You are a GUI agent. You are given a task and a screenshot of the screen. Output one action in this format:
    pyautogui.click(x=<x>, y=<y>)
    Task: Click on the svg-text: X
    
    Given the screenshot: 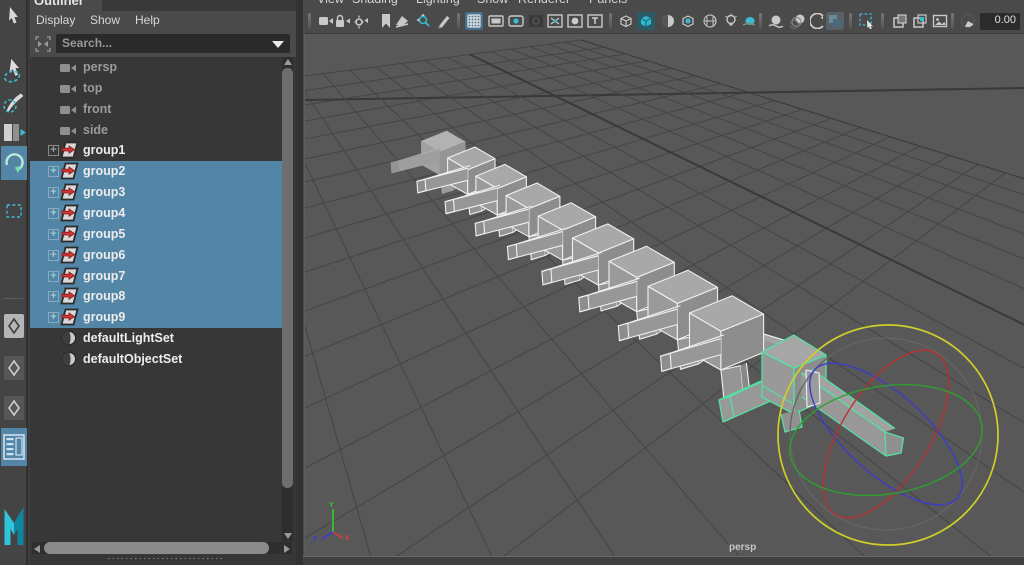 What is the action you would take?
    pyautogui.click(x=347, y=538)
    